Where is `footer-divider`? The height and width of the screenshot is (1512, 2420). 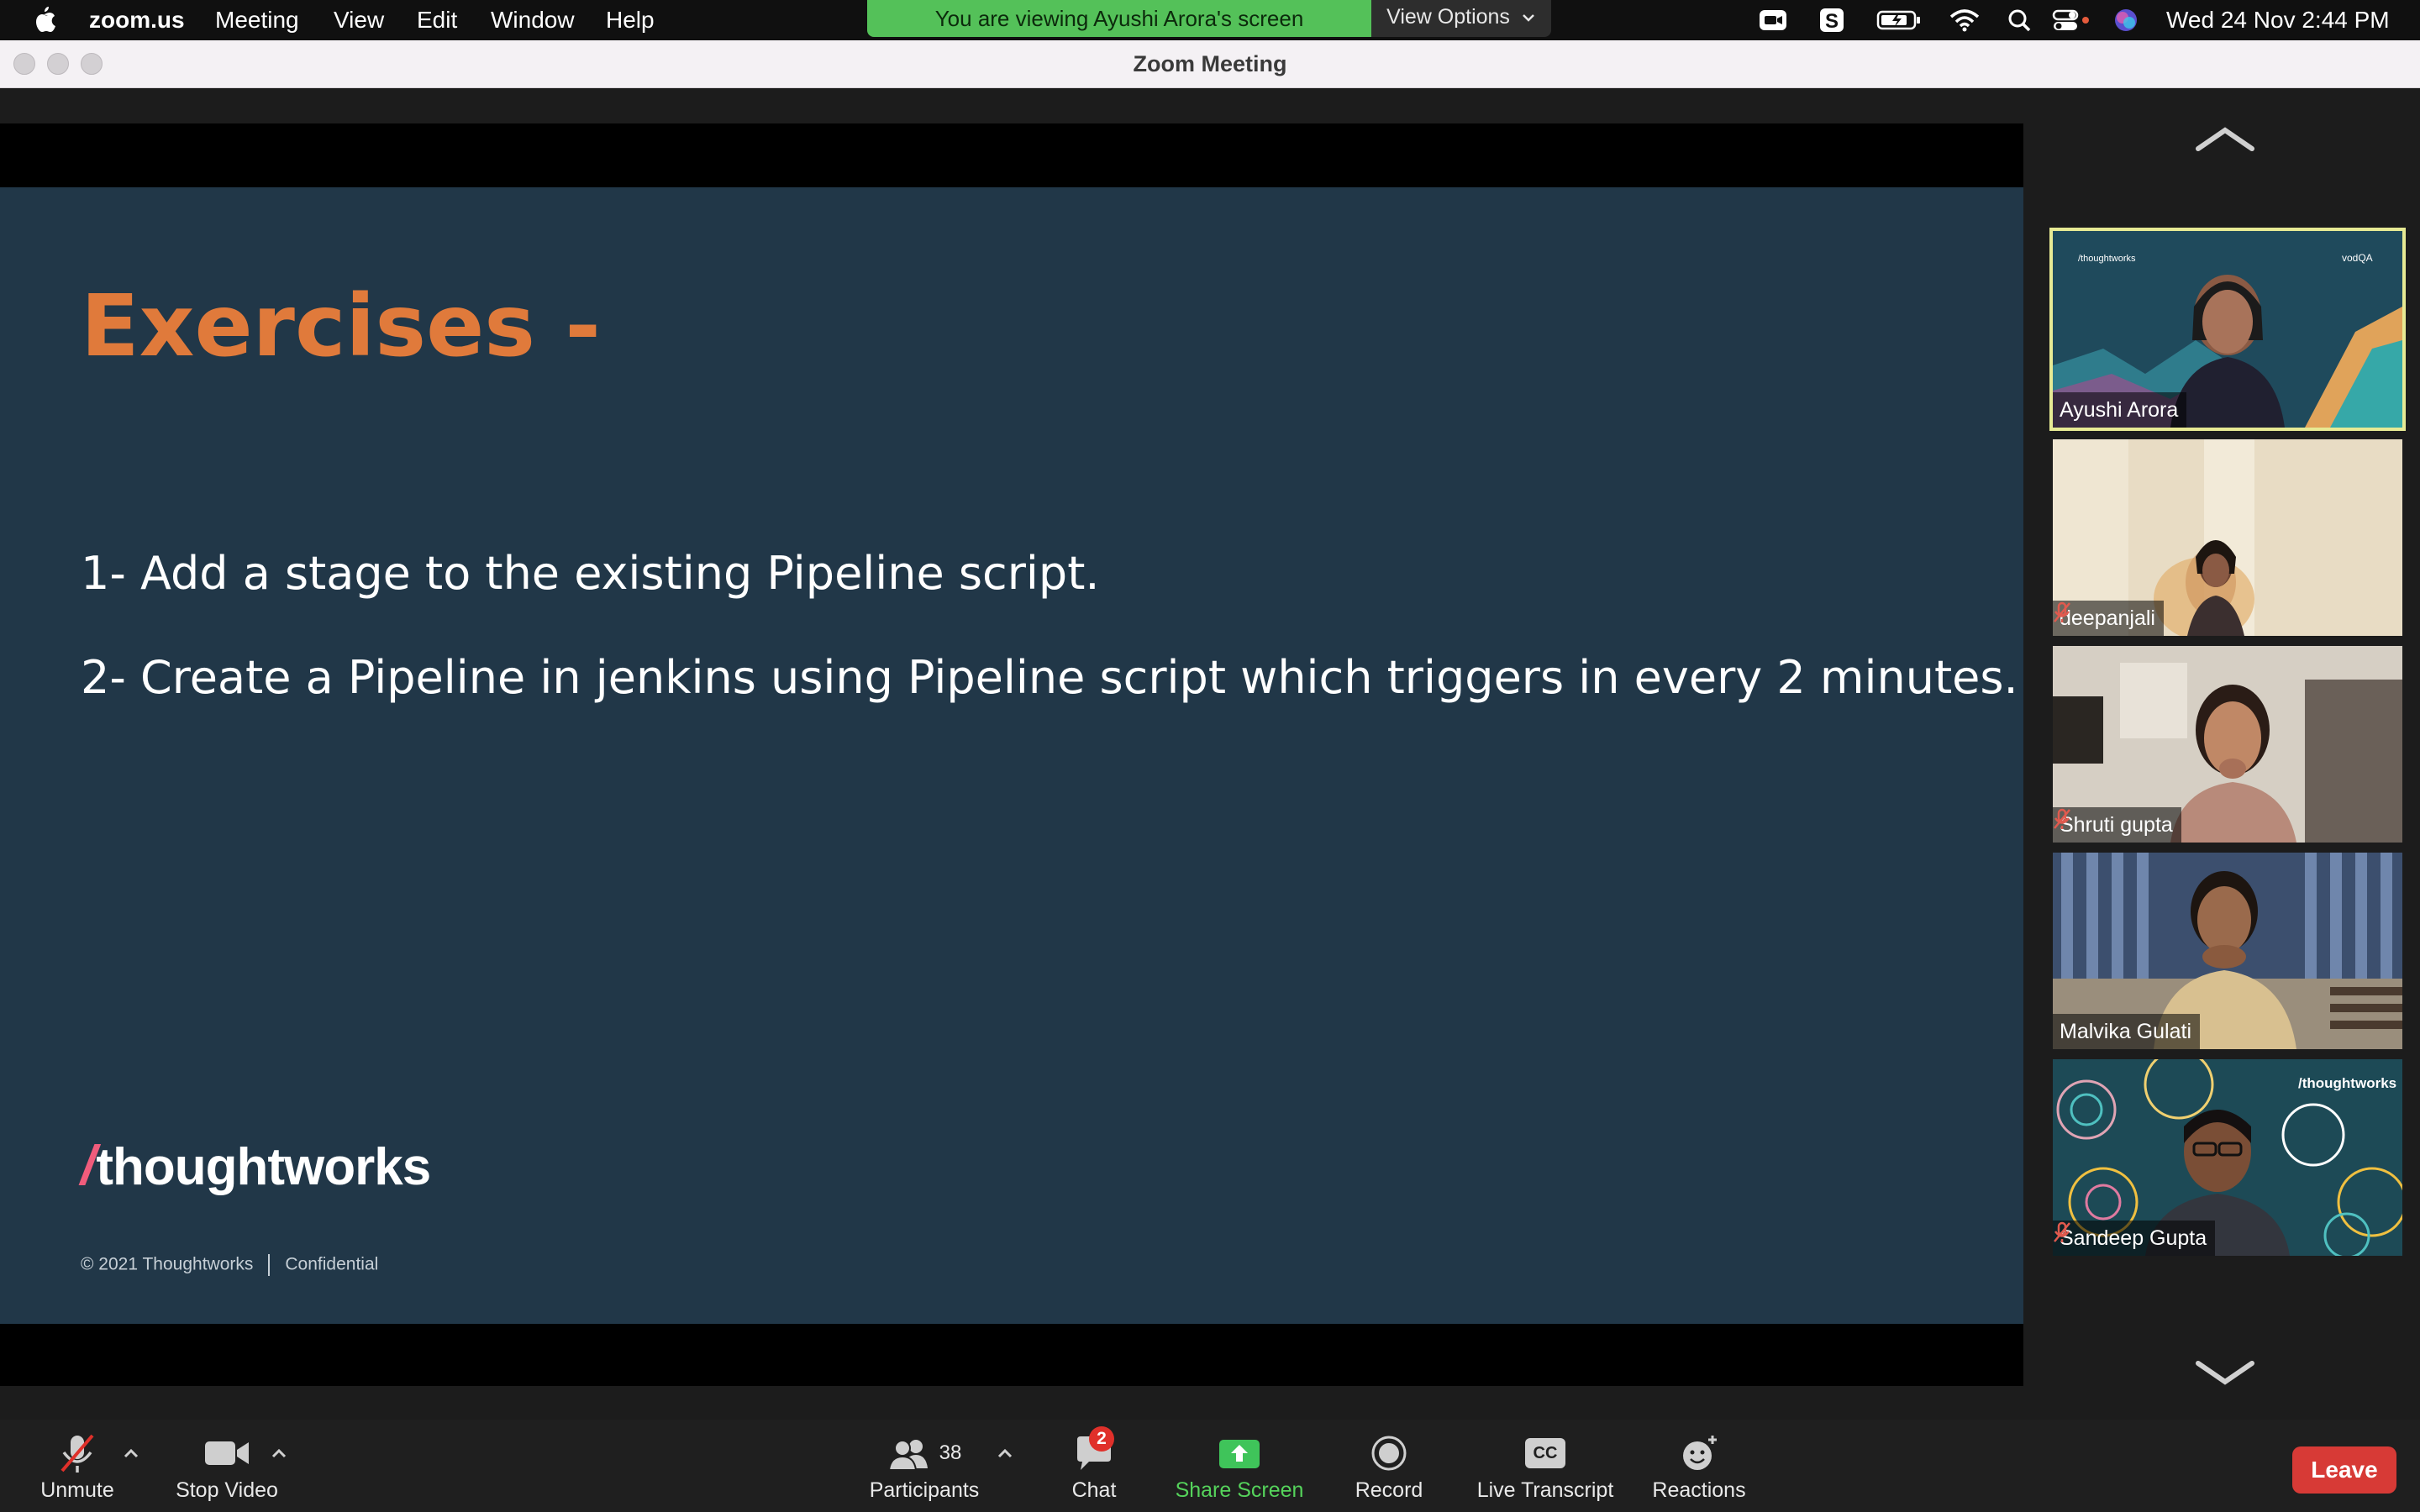
footer-divider is located at coordinates (269, 1265).